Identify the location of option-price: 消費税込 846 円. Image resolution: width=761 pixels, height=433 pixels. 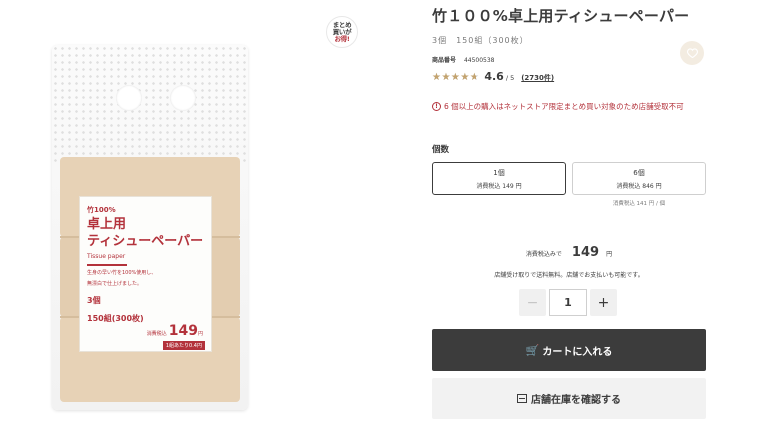
(639, 186).